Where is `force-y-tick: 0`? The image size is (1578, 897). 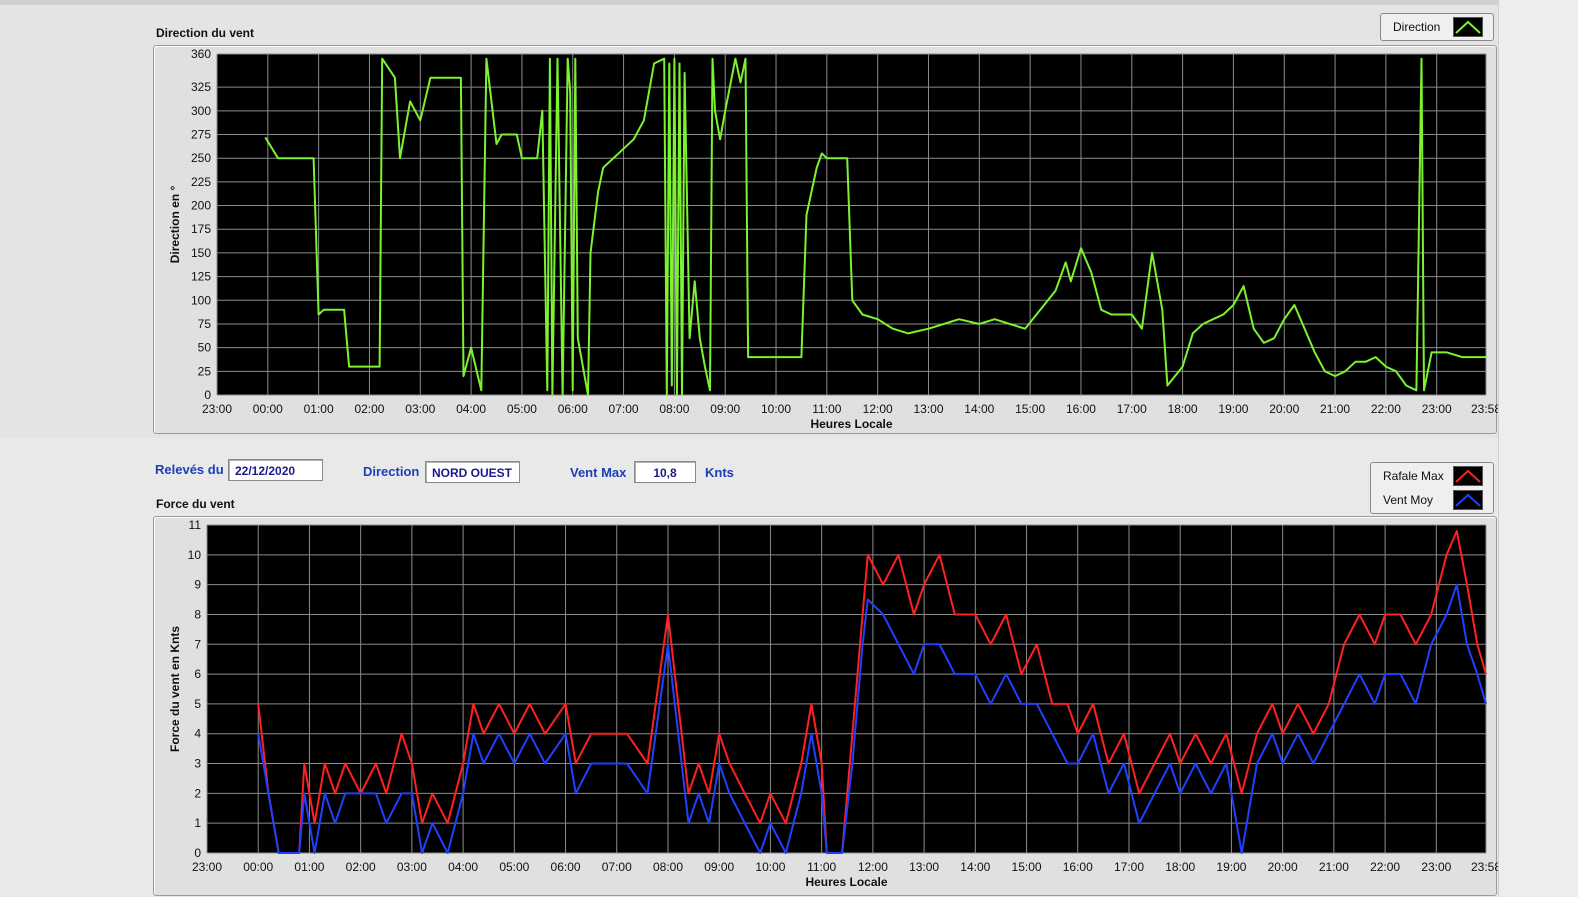
force-y-tick: 0 is located at coordinates (197, 853).